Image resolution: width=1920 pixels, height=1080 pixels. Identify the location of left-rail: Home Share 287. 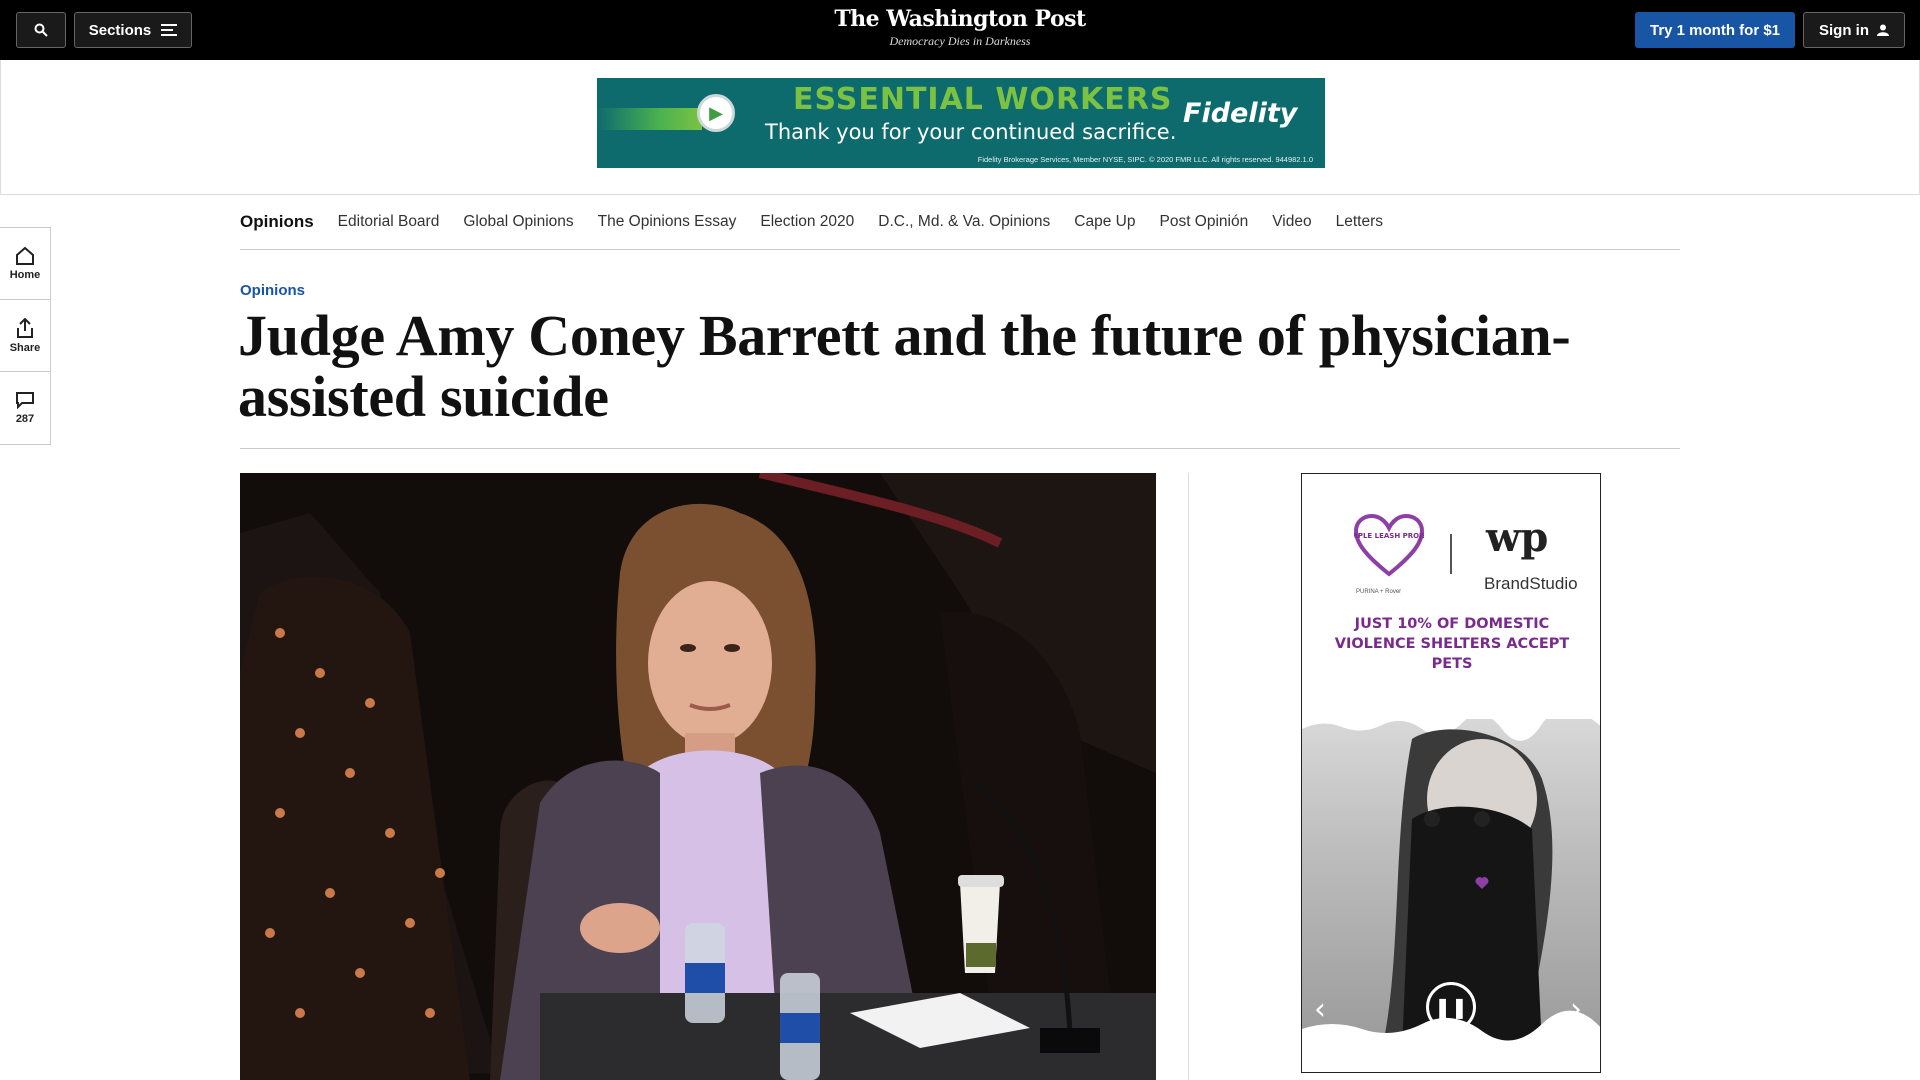
(25, 336).